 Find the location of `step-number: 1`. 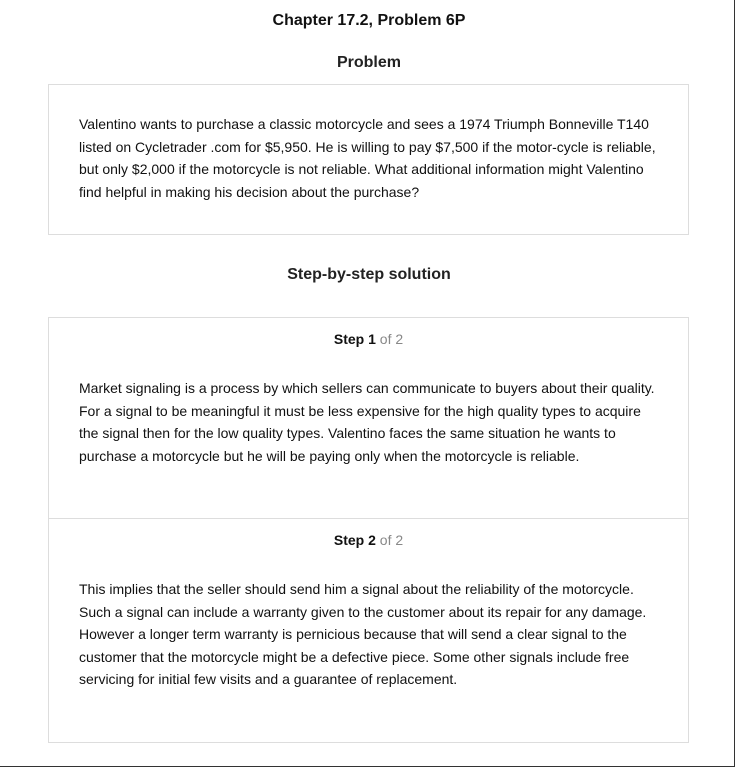

step-number: 1 is located at coordinates (372, 339).